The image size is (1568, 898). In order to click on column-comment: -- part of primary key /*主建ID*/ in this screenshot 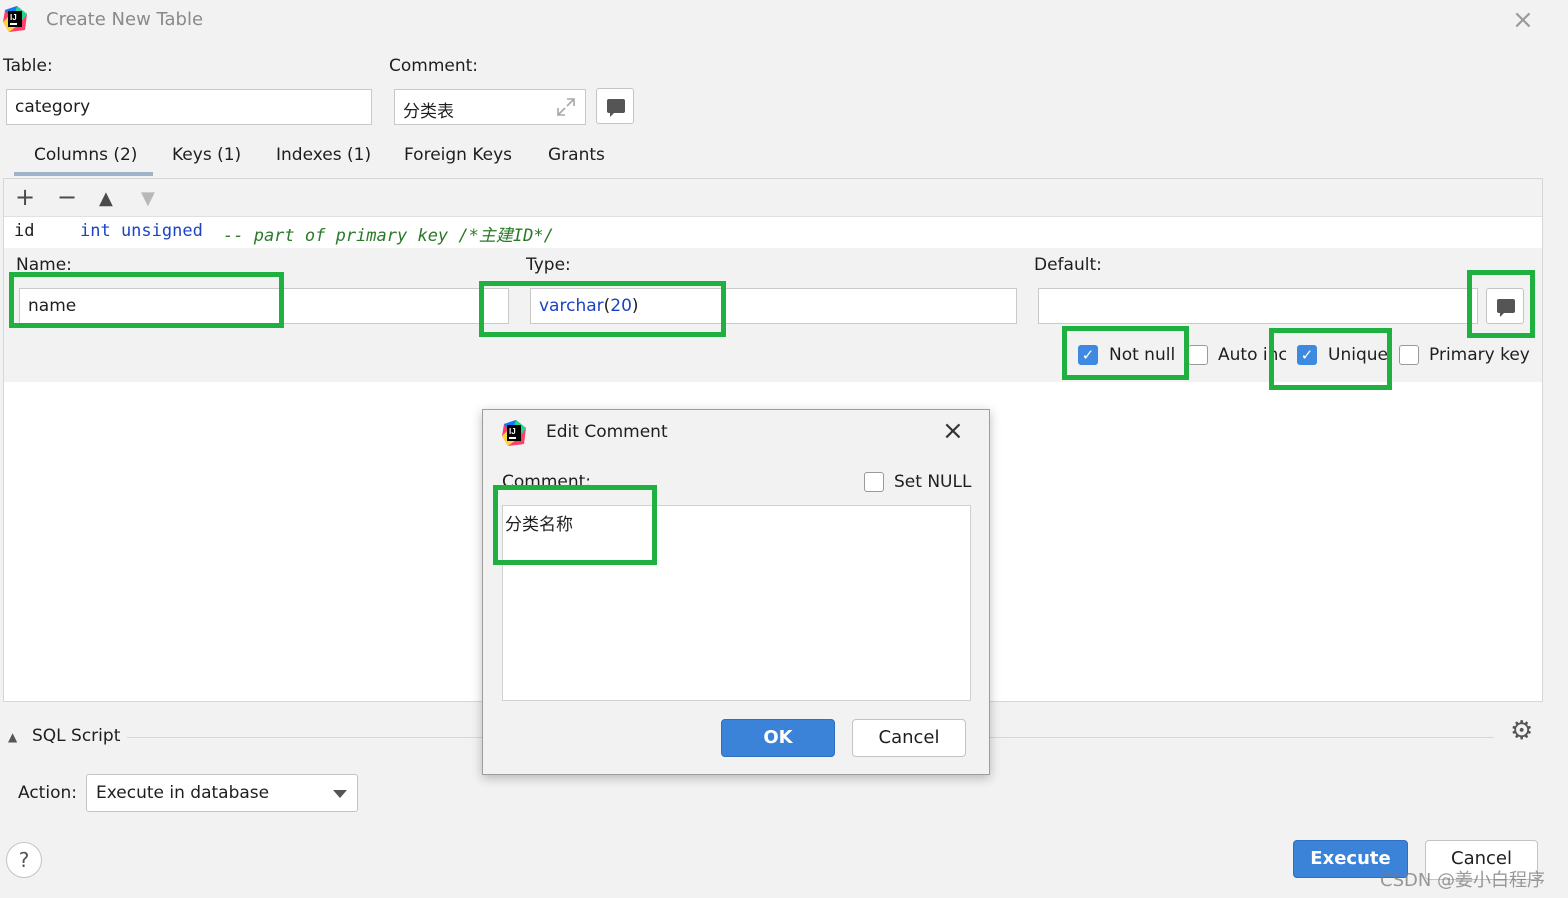, I will do `click(388, 236)`.